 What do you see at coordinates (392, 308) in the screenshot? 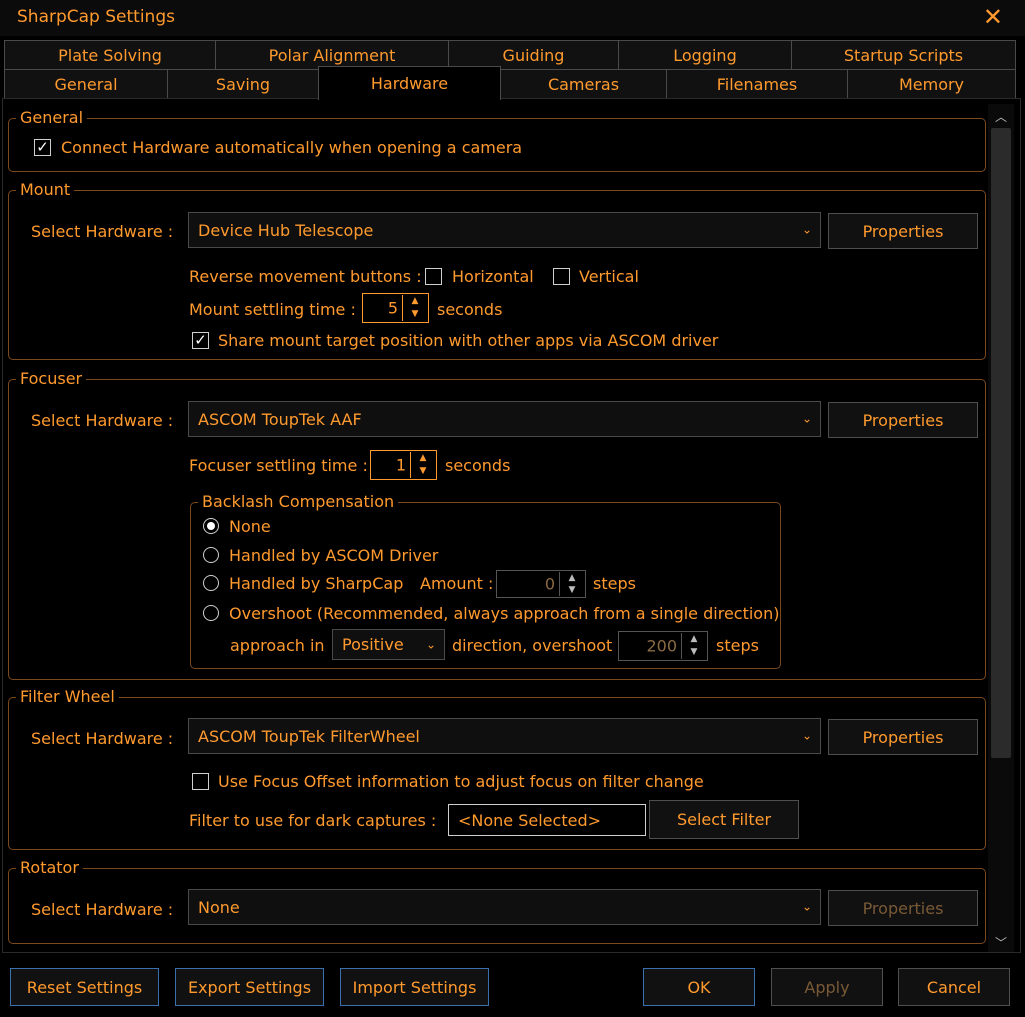
I see `mount-settling-value: 5` at bounding box center [392, 308].